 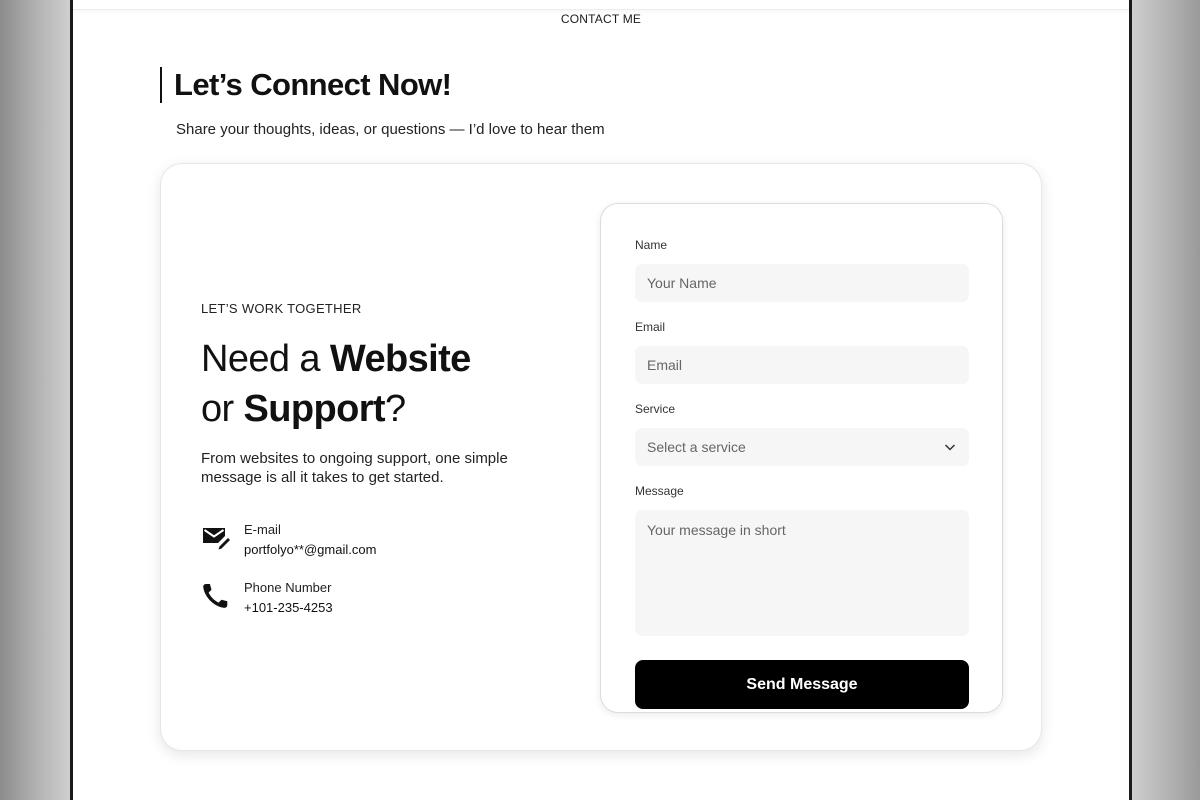 I want to click on service-select: Select a service, so click(x=802, y=447).